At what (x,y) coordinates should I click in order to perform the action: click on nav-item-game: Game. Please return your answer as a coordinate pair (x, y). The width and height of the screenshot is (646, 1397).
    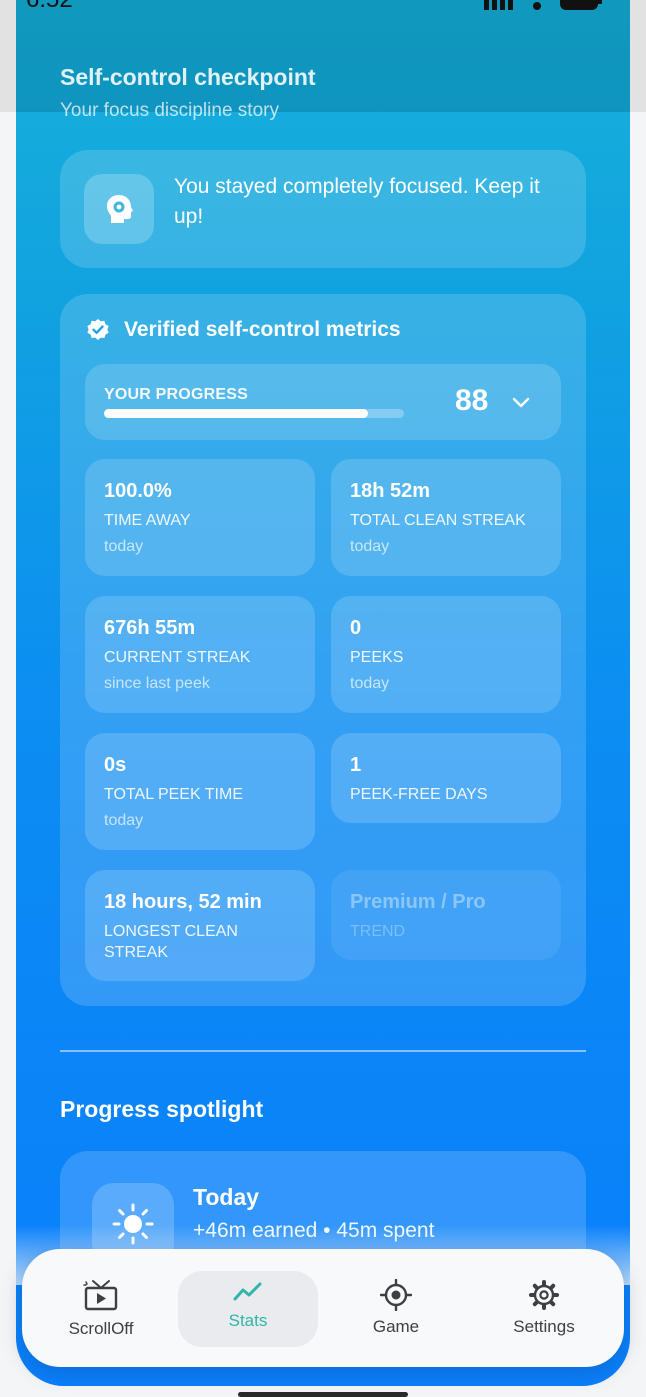
    Looking at the image, I should click on (396, 1309).